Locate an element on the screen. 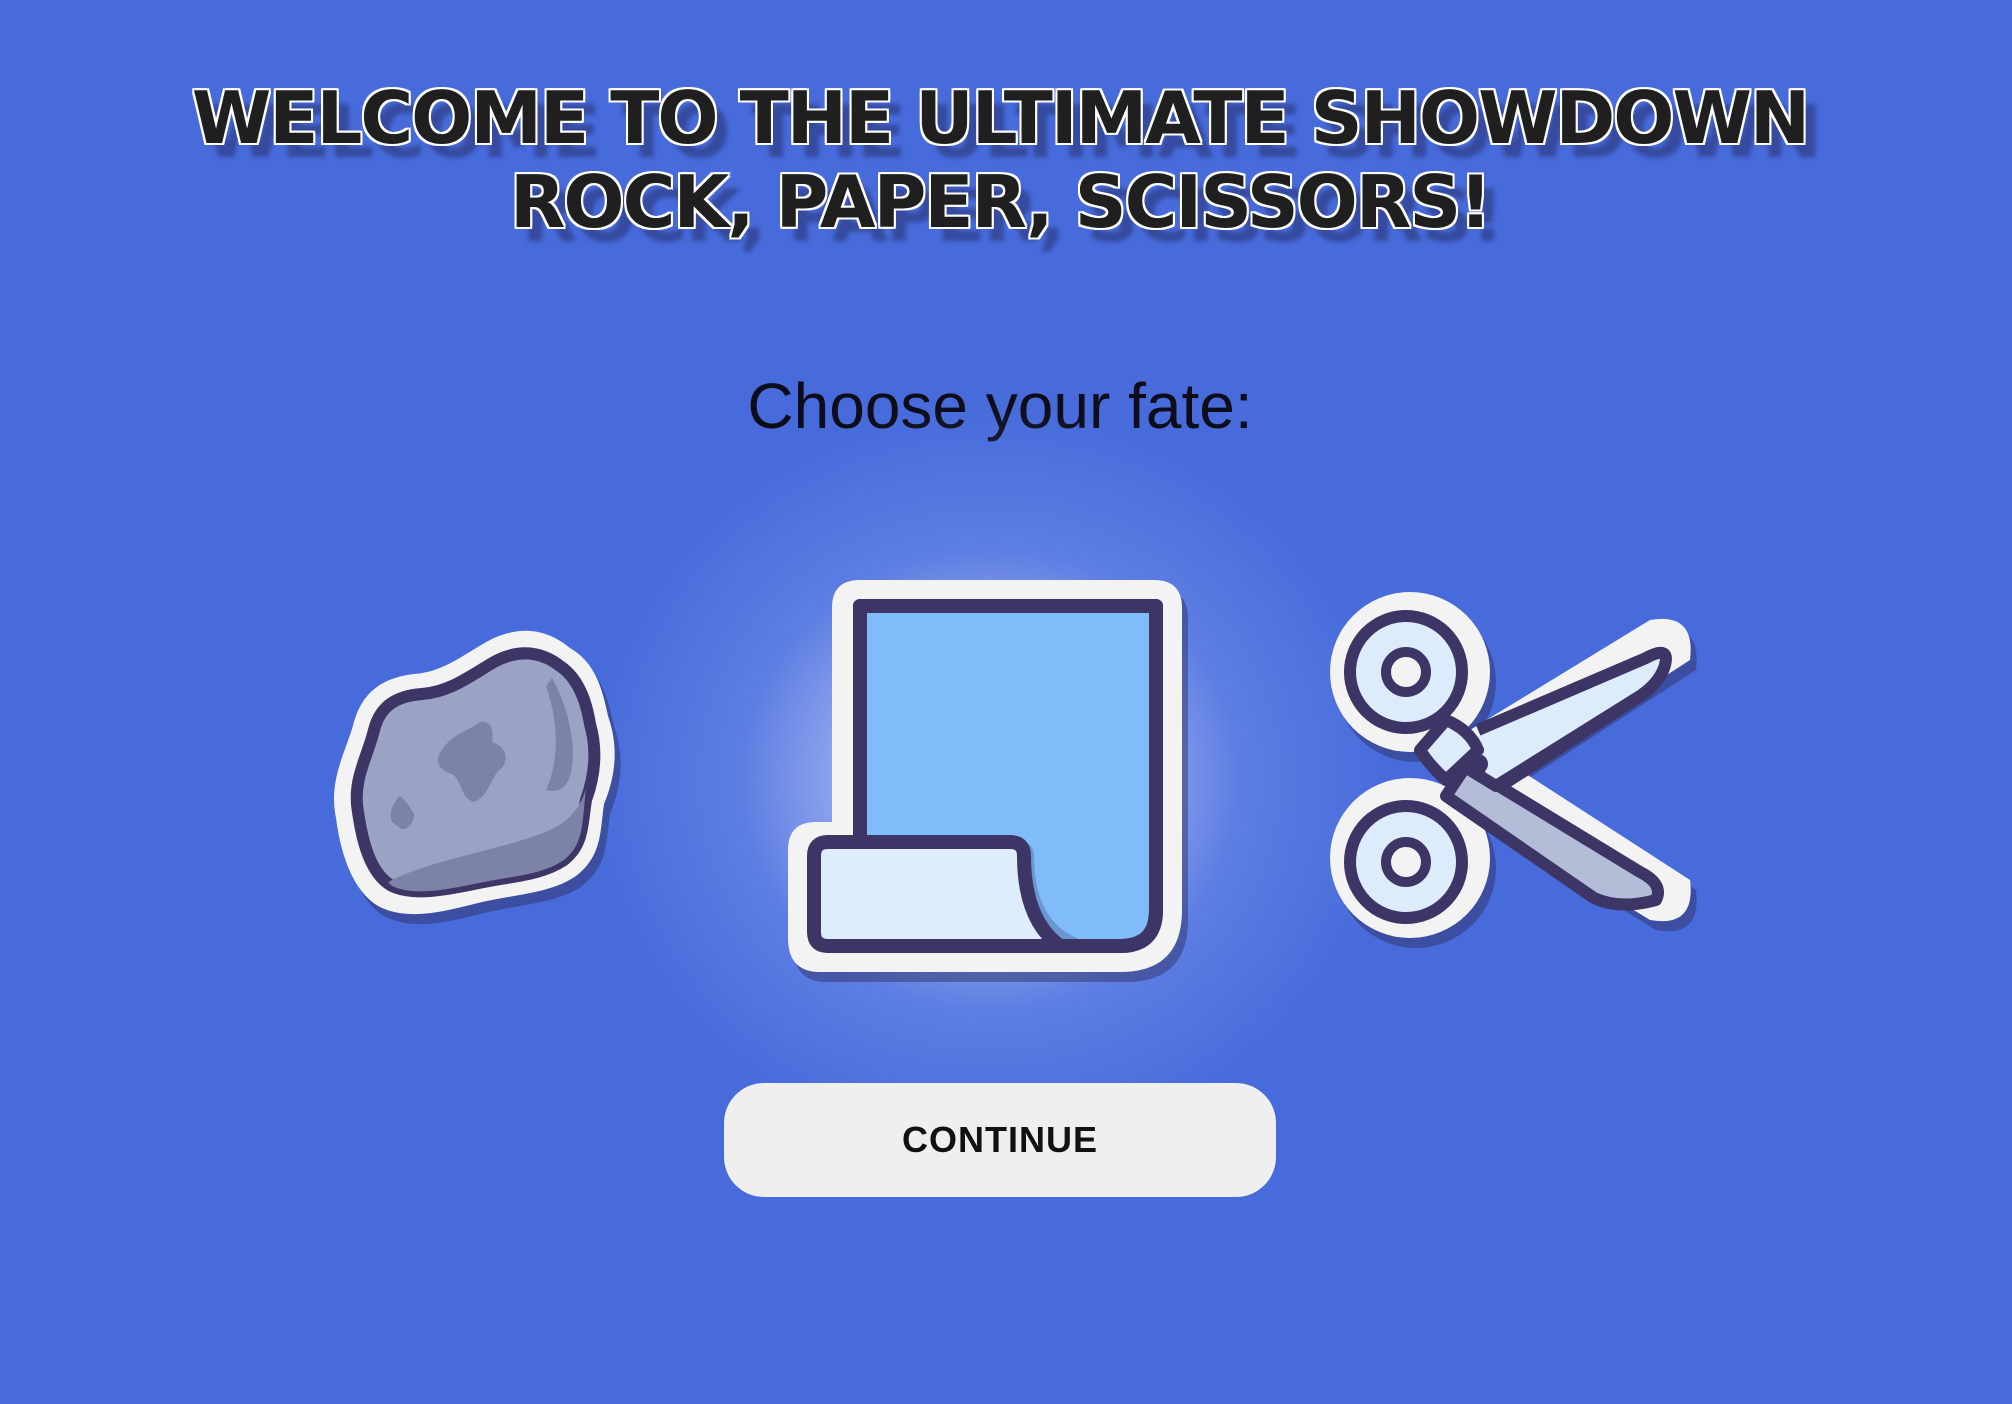 Image resolution: width=2012 pixels, height=1404 pixels. paper-icon is located at coordinates (988, 781).